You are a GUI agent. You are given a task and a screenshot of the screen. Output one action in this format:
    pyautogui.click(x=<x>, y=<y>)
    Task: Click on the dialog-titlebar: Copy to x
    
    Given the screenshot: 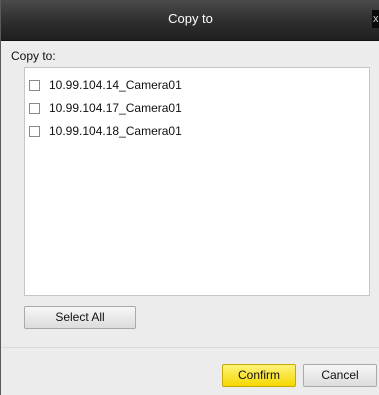 What is the action you would take?
    pyautogui.click(x=190, y=20)
    